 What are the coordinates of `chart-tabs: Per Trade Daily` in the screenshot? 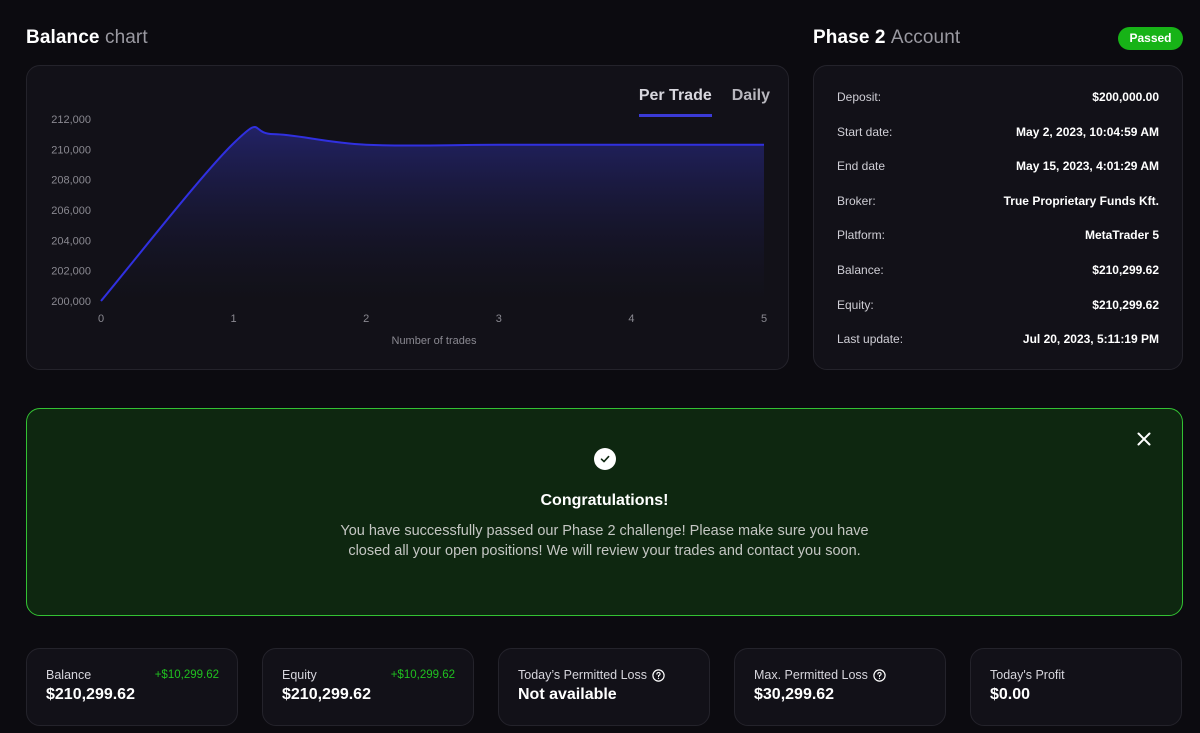 It's located at (704, 102).